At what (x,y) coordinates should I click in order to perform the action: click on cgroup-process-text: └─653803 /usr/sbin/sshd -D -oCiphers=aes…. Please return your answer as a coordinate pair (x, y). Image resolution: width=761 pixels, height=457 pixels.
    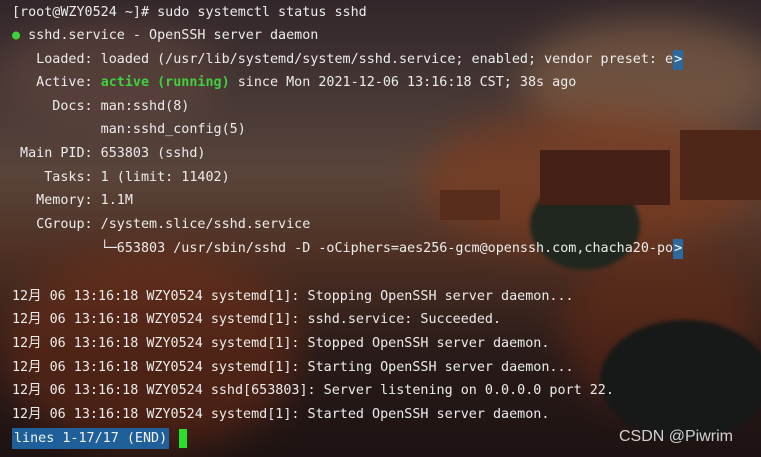
    Looking at the image, I should click on (343, 248).